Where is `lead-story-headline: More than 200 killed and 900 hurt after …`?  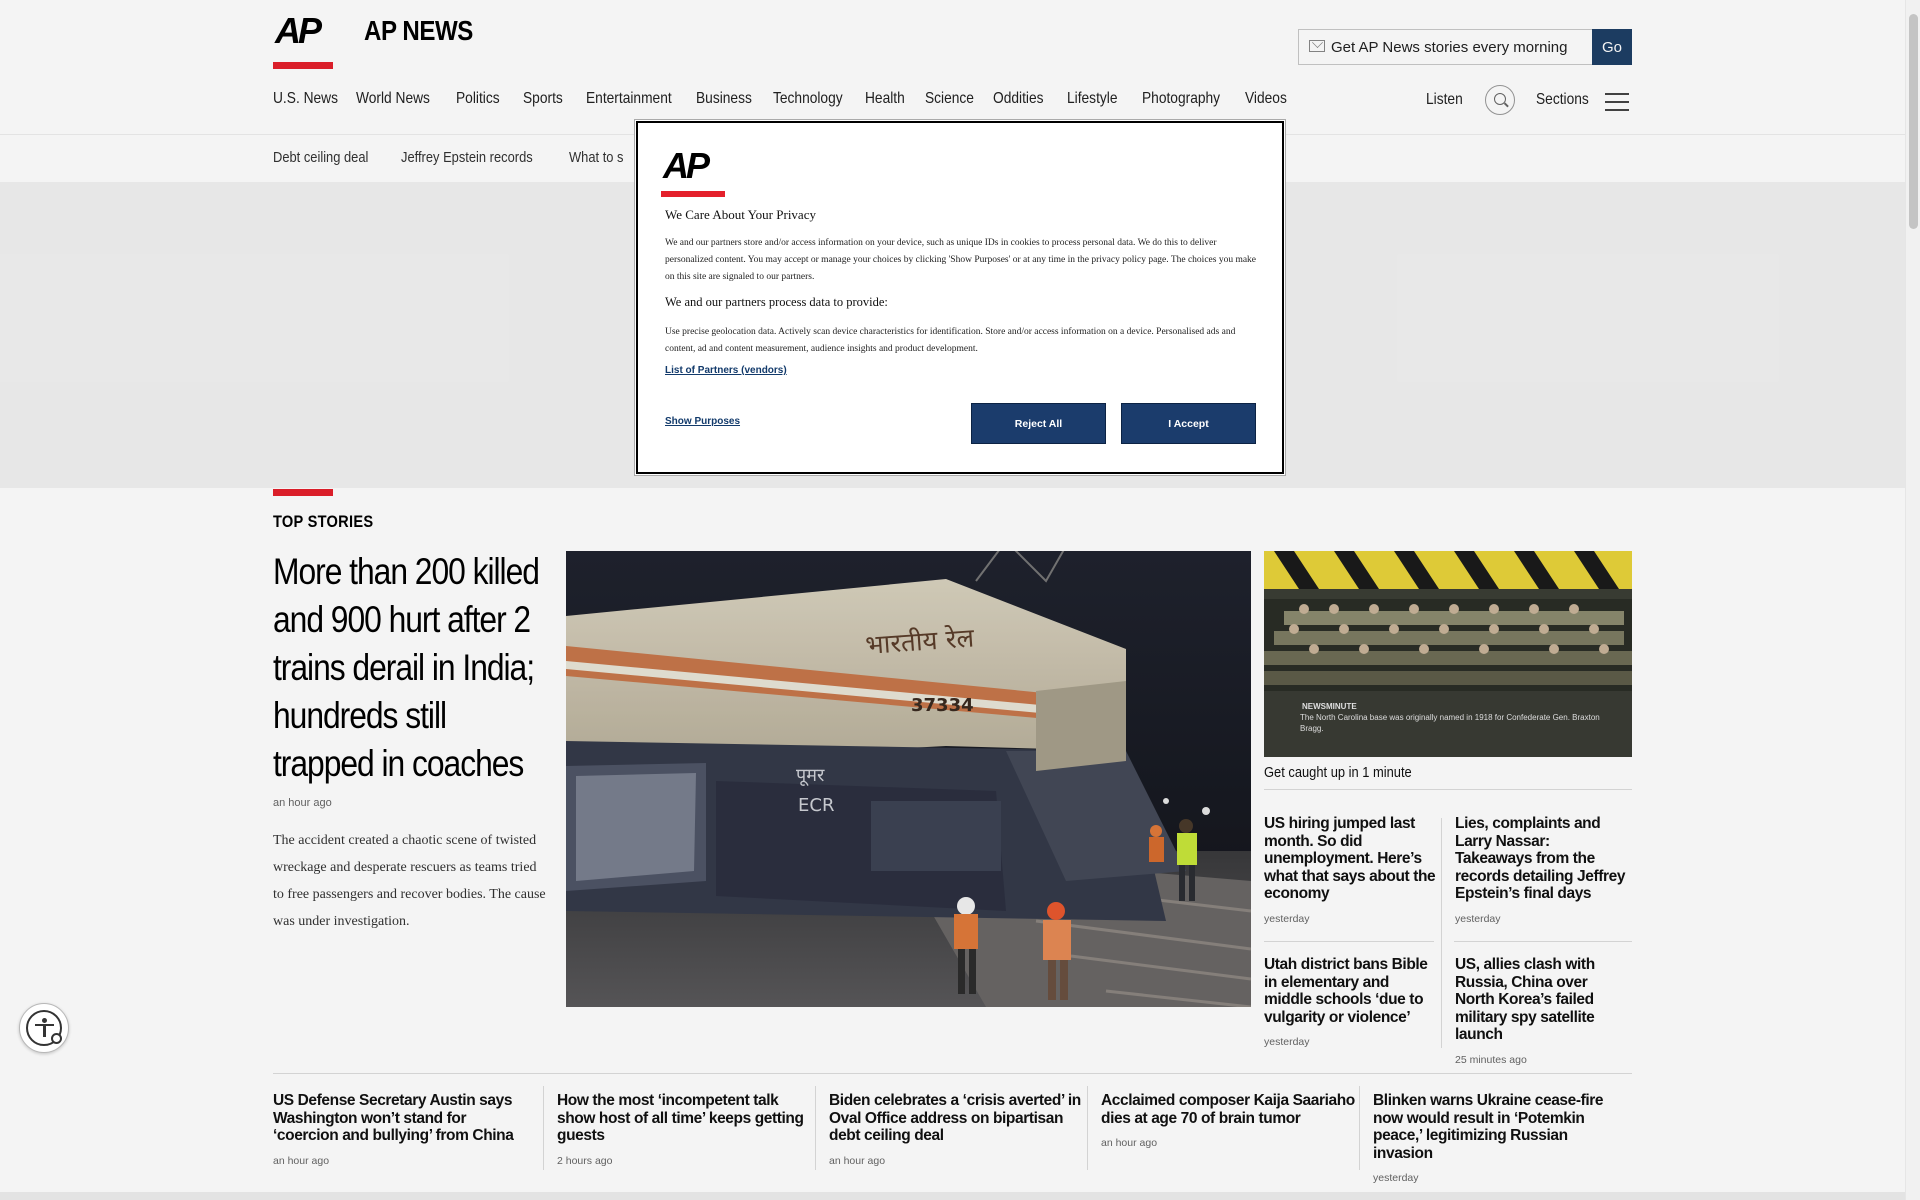 lead-story-headline: More than 200 killed and 900 hurt after … is located at coordinates (408, 668).